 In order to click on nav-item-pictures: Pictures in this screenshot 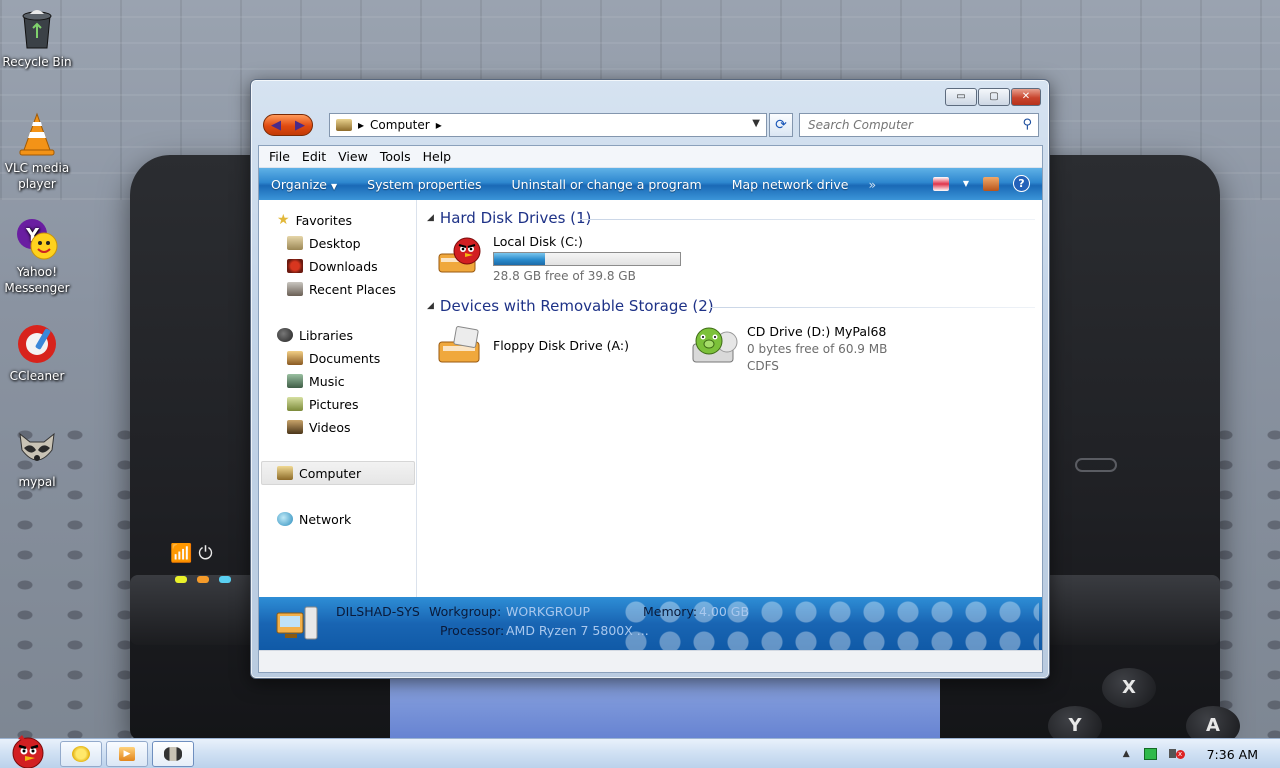, I will do `click(323, 404)`.